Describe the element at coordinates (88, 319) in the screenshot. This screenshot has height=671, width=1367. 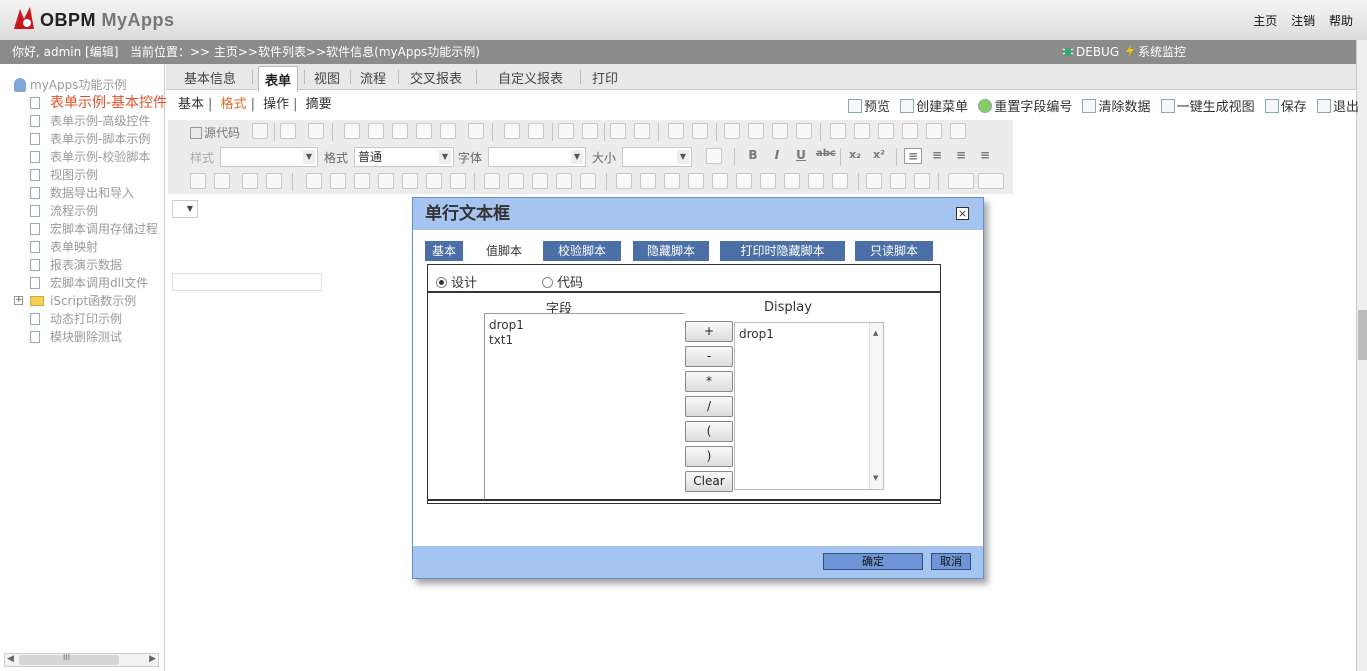
I see `tree-item: 动态打印示例` at that location.